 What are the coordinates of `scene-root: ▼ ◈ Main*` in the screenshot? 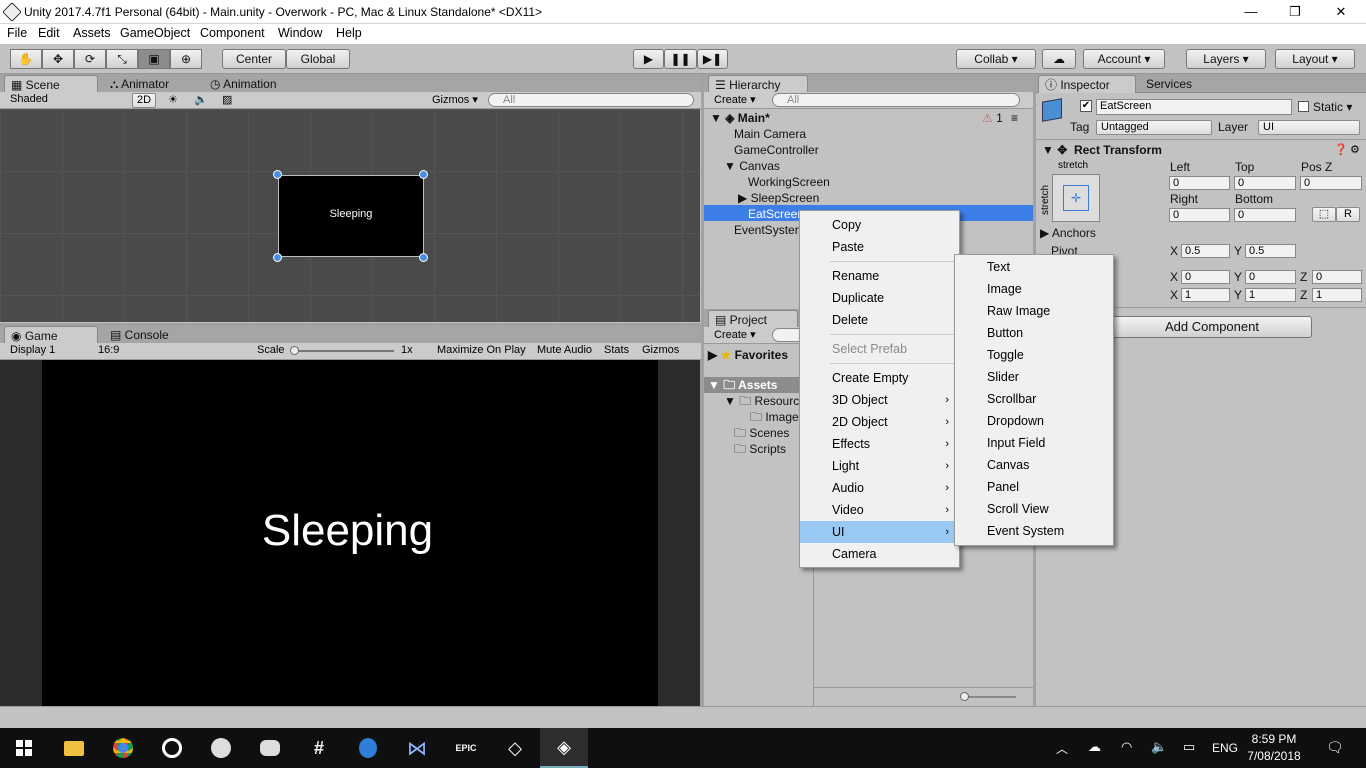 It's located at (740, 118).